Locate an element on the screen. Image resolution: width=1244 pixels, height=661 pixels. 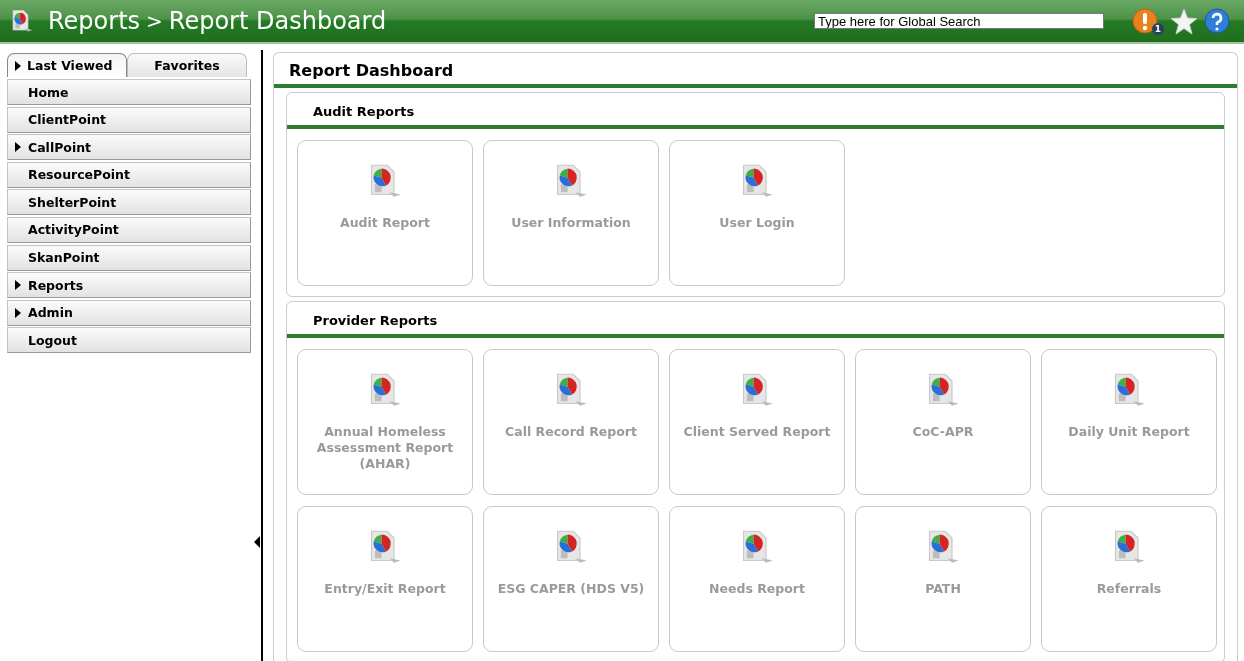
section-title: Audit Reports is located at coordinates (755, 111).